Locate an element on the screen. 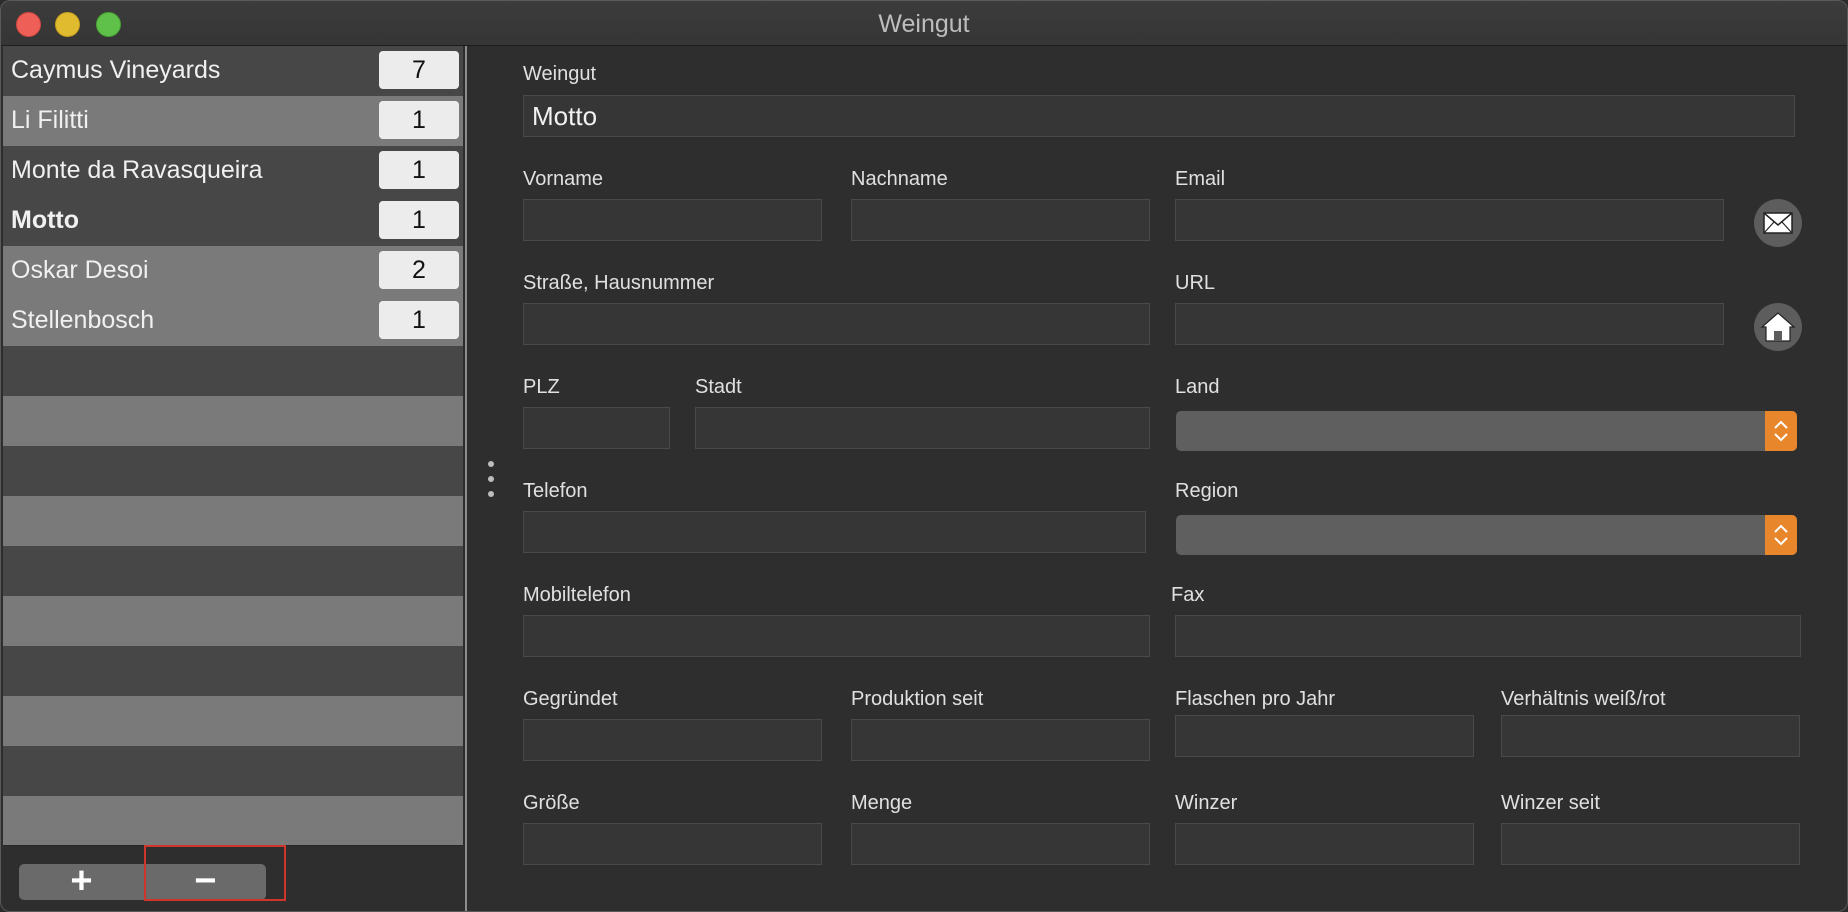 The width and height of the screenshot is (1848, 912). land-label: Land is located at coordinates (1197, 387).